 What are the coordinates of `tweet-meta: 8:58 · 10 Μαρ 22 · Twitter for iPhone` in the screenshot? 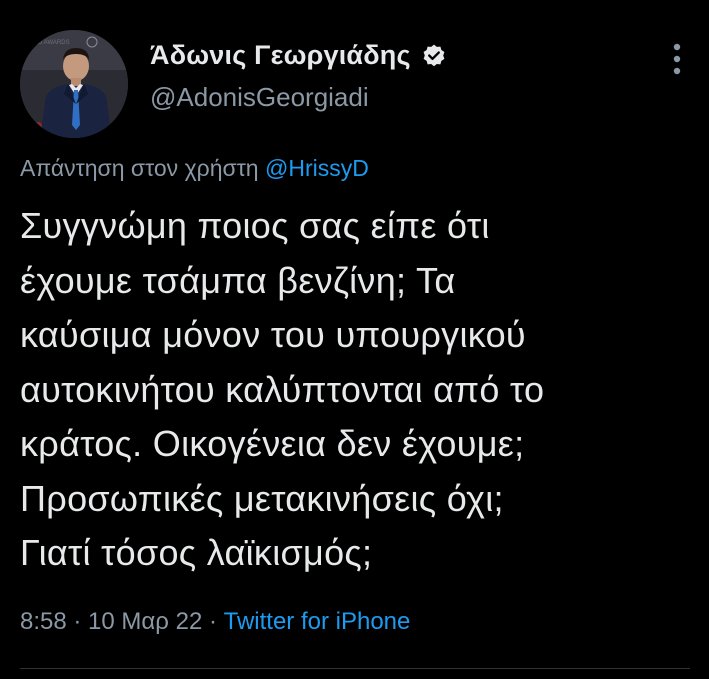 It's located at (215, 622).